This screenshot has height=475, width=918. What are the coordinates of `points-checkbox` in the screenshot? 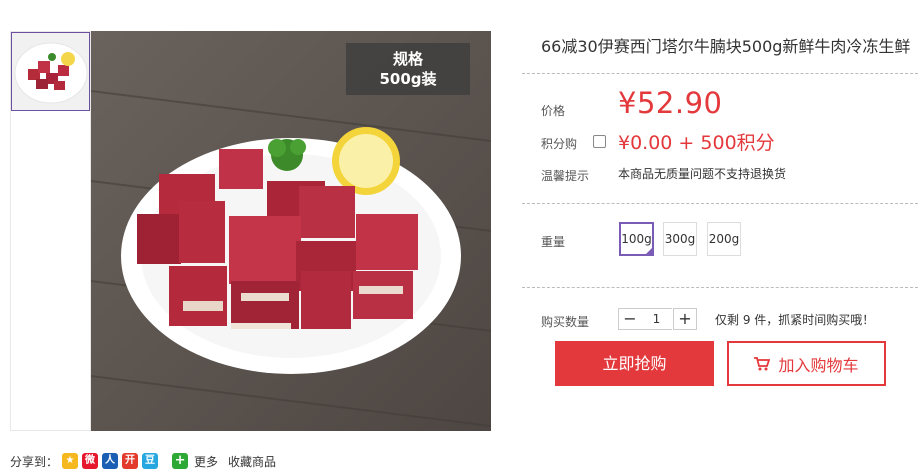 It's located at (599, 141).